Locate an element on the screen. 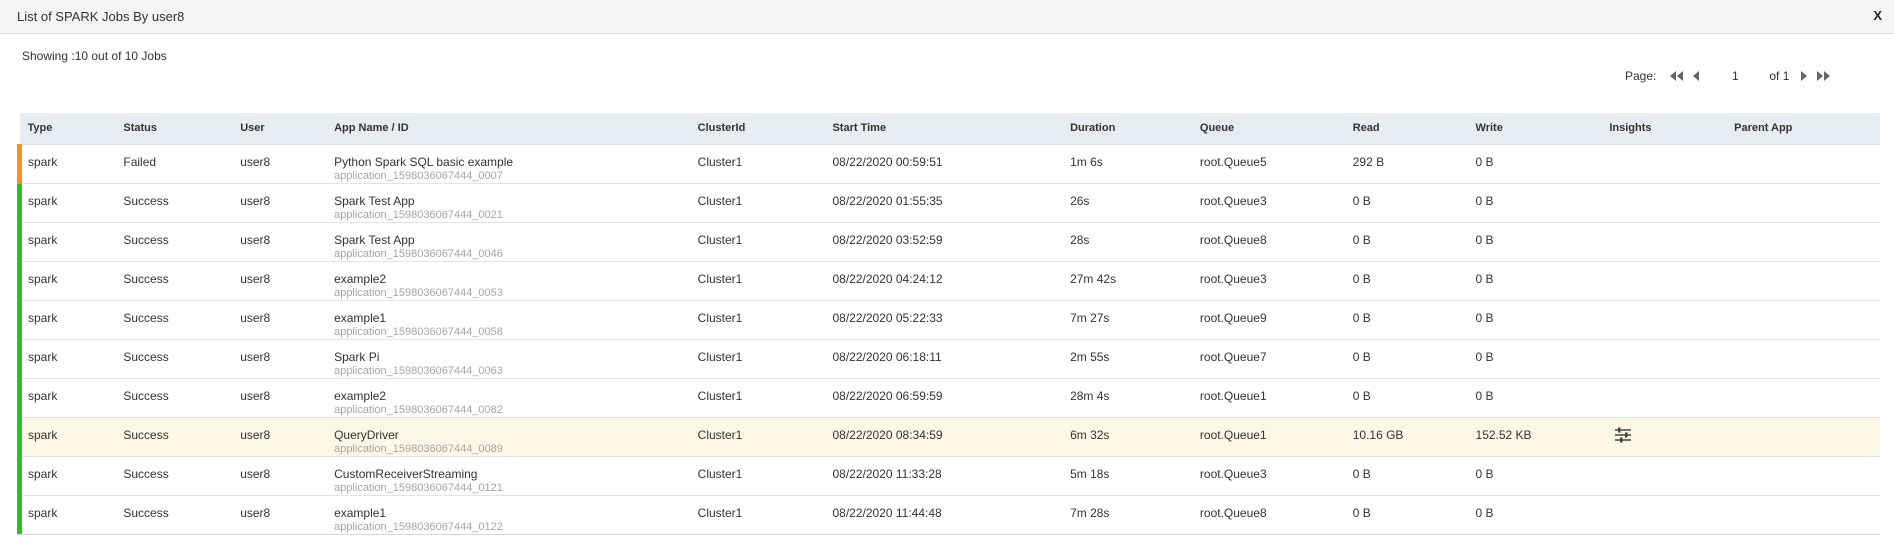 The image size is (1894, 547). app-name: CustomReceiverStreaming is located at coordinates (405, 474).